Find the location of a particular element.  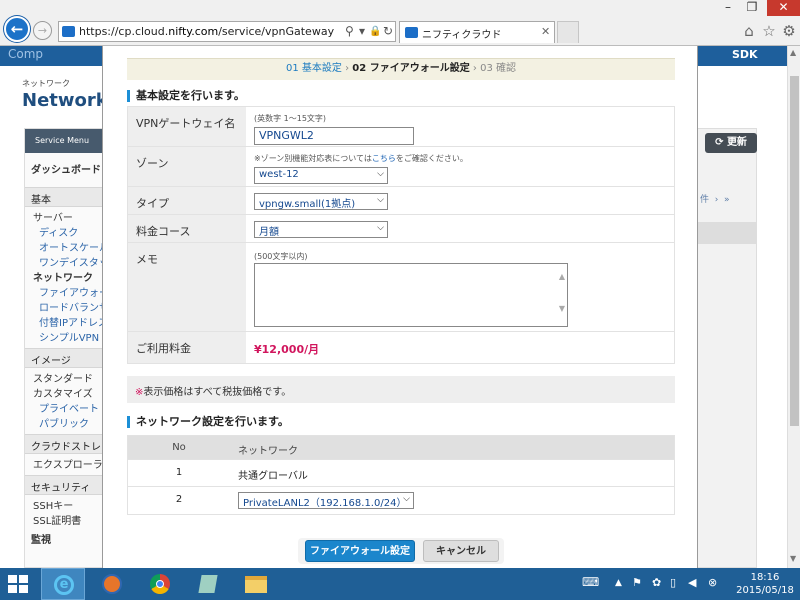

zone-table-link: こちら is located at coordinates (384, 158).